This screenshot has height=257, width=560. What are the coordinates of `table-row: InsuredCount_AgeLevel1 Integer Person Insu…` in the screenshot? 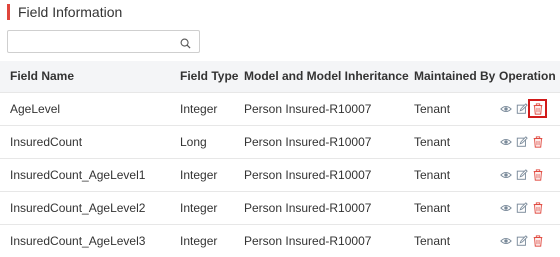 It's located at (280, 174).